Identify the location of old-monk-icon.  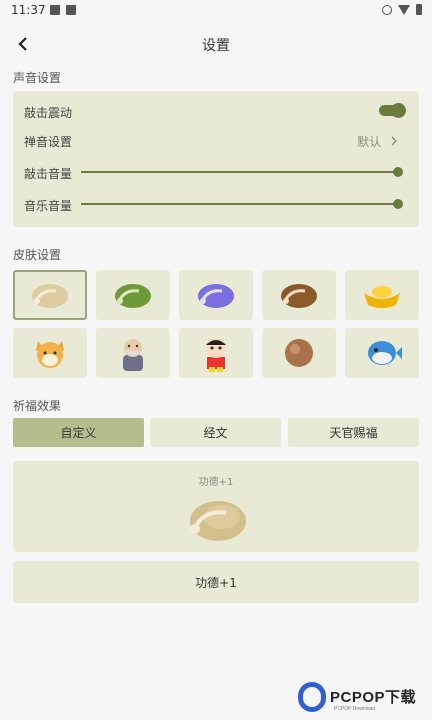
(133, 355).